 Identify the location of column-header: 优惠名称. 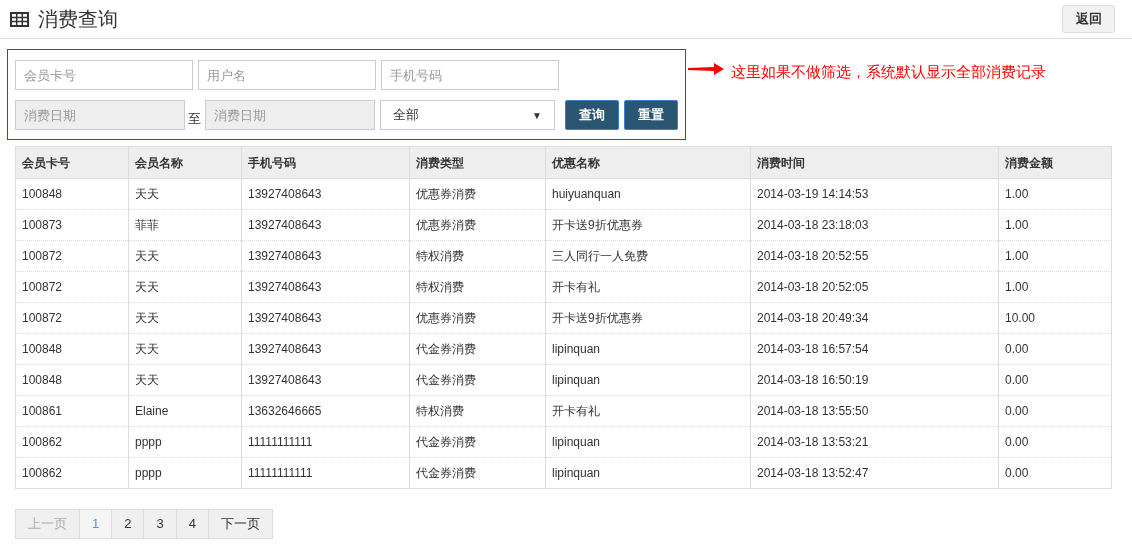
(648, 162).